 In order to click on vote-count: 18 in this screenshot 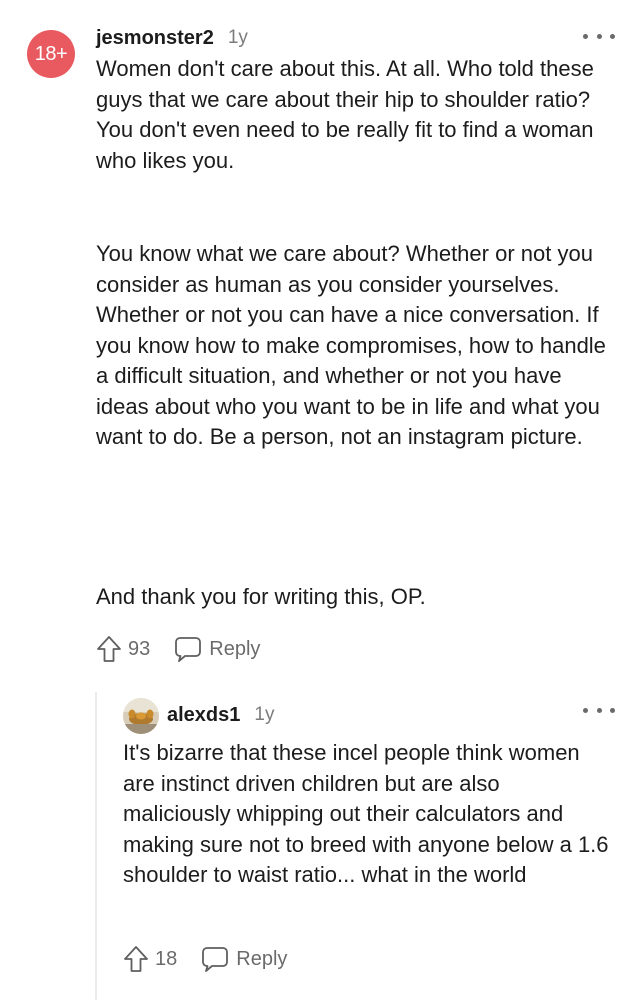, I will do `click(166, 958)`.